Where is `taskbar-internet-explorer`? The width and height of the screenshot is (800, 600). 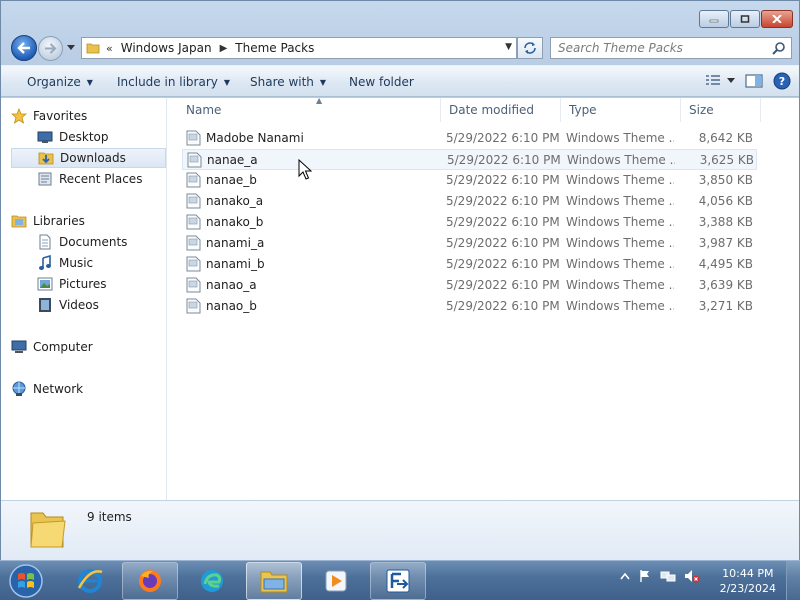 taskbar-internet-explorer is located at coordinates (90, 581).